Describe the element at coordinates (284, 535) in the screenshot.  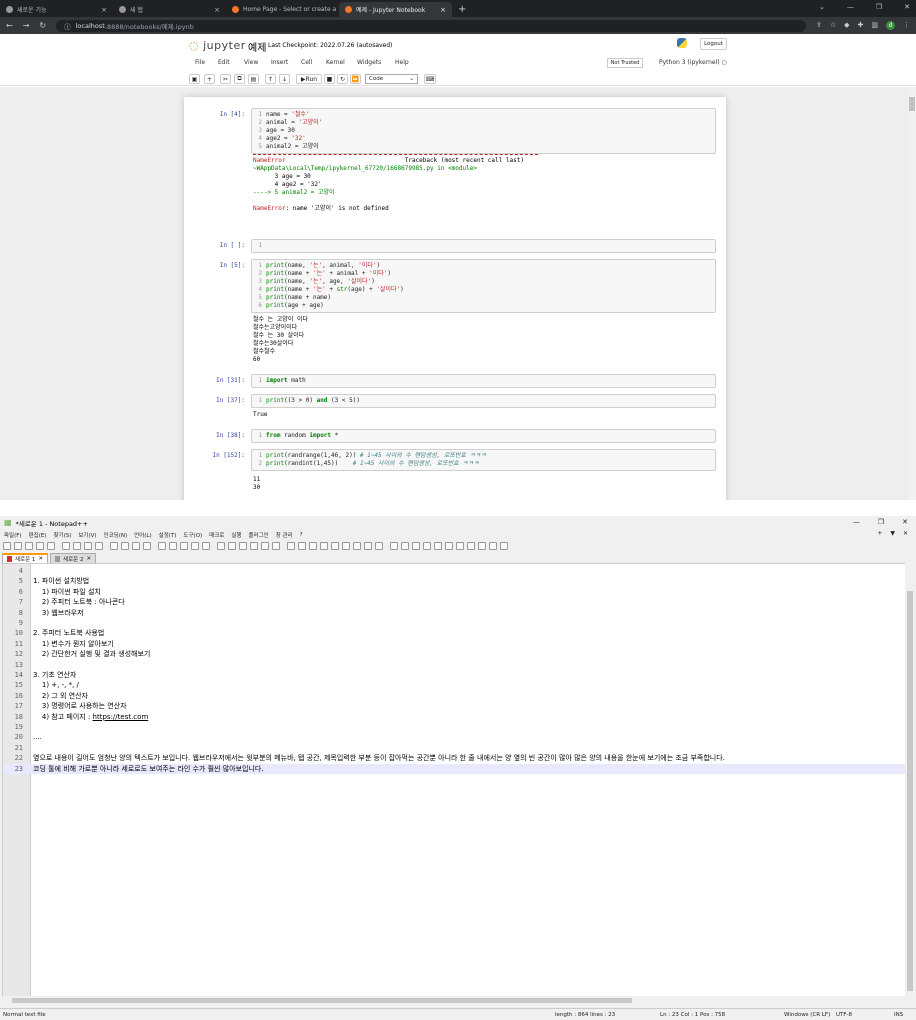
I see `notepad-menu-item: 창 관리` at that location.